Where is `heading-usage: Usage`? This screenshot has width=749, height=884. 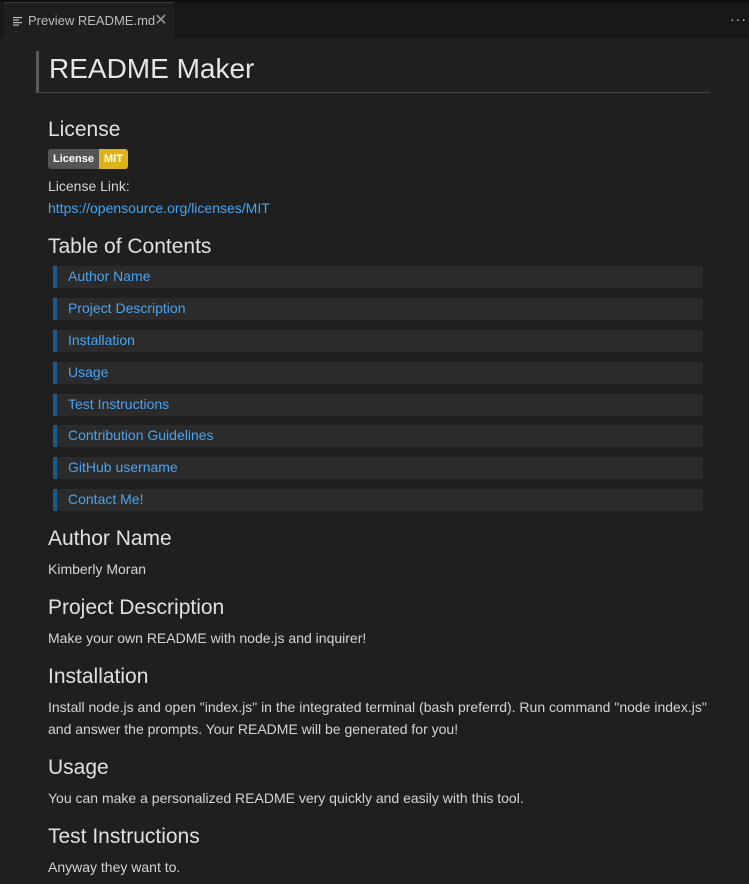
heading-usage: Usage is located at coordinates (78, 767).